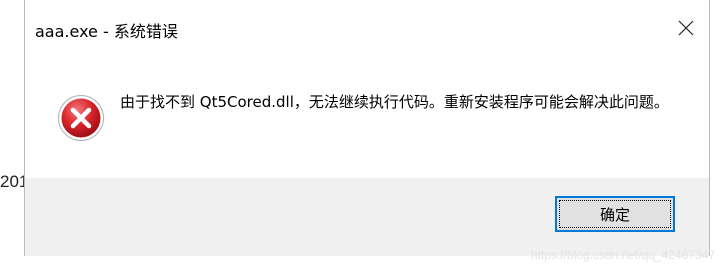  I want to click on error-icon, so click(81, 118).